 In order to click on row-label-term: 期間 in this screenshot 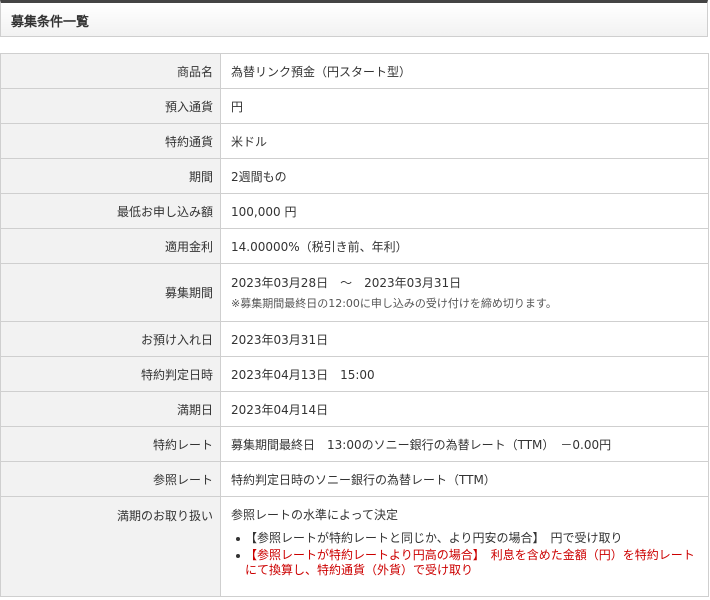, I will do `click(110, 176)`.